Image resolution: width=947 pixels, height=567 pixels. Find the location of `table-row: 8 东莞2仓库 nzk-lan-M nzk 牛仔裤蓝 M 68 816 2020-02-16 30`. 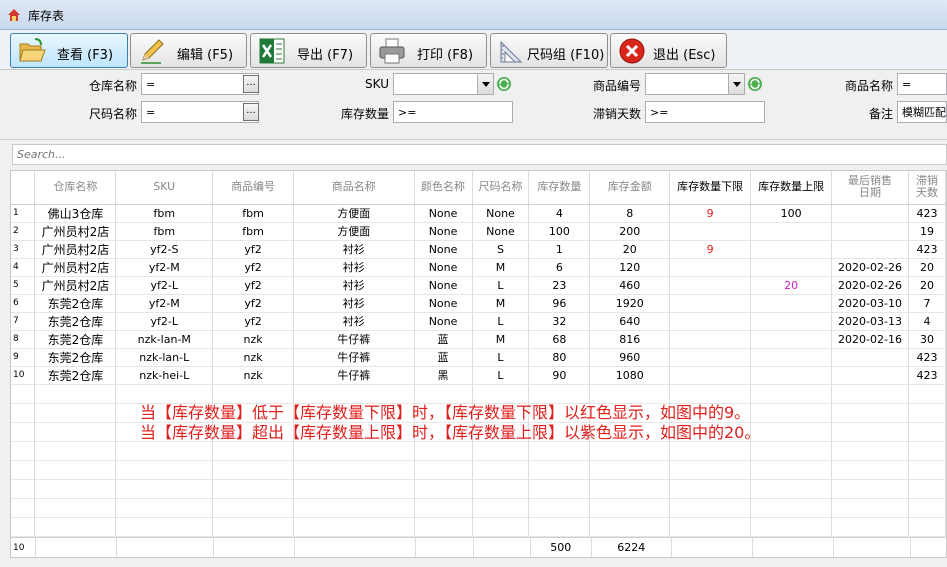

table-row: 8 东莞2仓库 nzk-lan-M nzk 牛仔裤蓝 M 68 816 2020-02-16 30 is located at coordinates (478, 339).